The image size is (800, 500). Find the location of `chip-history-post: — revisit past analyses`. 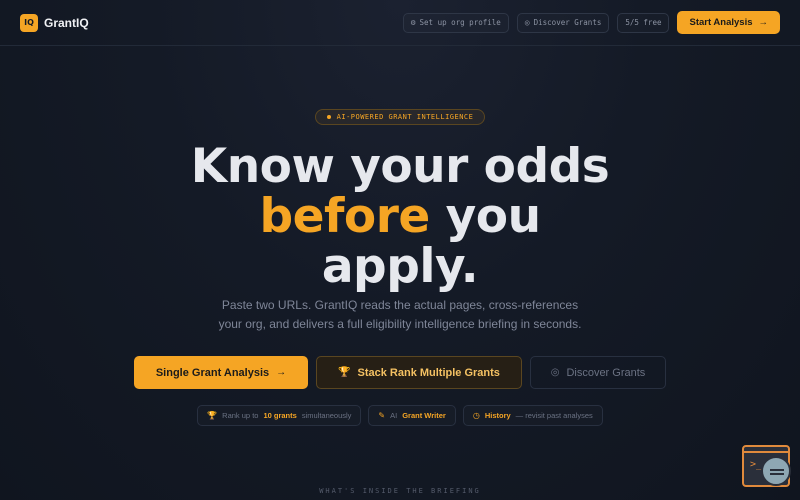

chip-history-post: — revisit past analyses is located at coordinates (554, 415).